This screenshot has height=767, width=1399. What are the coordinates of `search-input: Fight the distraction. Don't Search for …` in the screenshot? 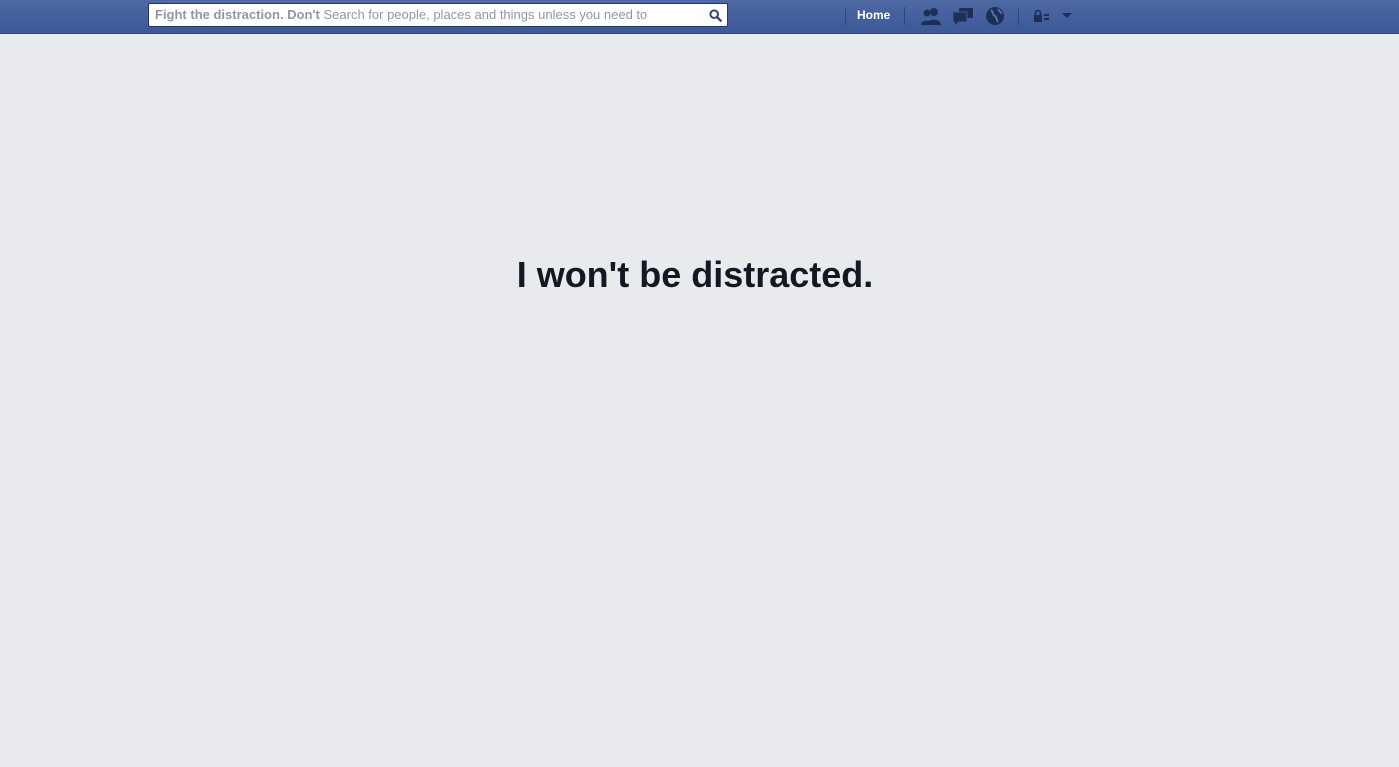 It's located at (426, 15).